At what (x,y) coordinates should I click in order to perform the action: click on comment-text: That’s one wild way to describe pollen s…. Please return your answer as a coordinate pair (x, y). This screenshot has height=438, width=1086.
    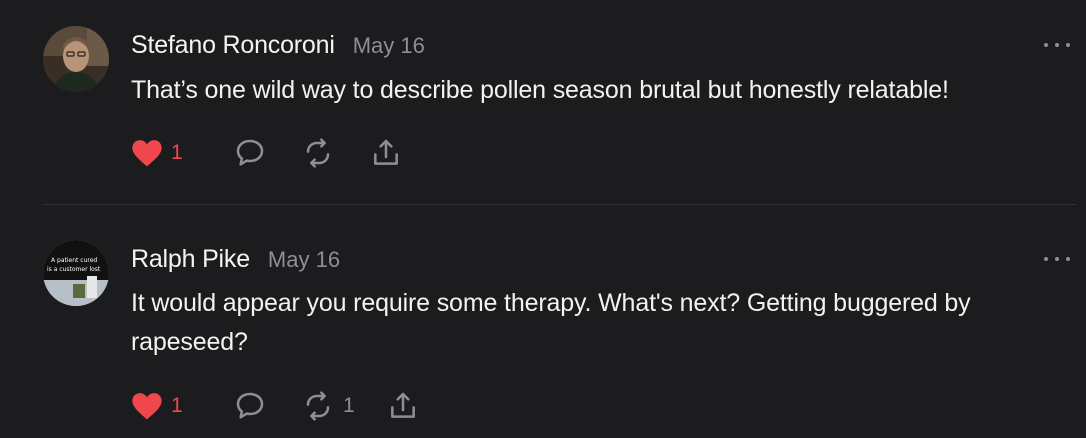
    Looking at the image, I should click on (540, 90).